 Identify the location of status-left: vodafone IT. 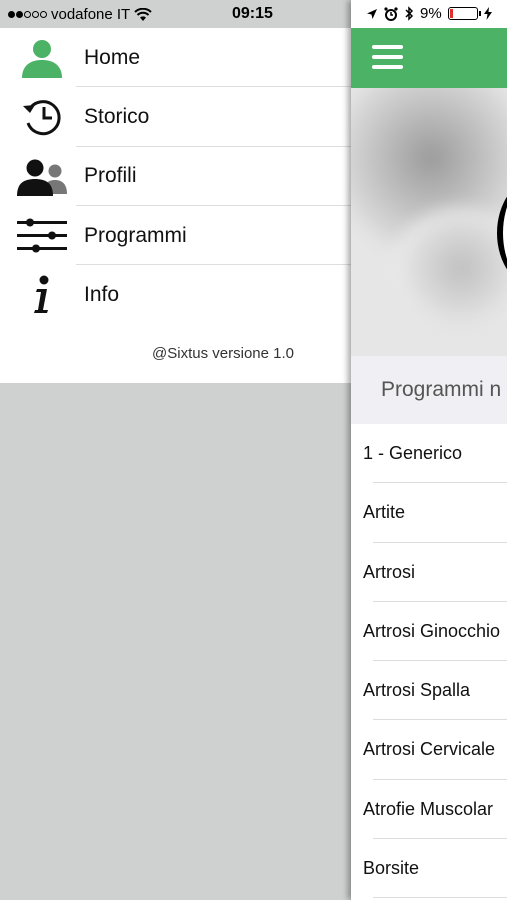
(80, 14).